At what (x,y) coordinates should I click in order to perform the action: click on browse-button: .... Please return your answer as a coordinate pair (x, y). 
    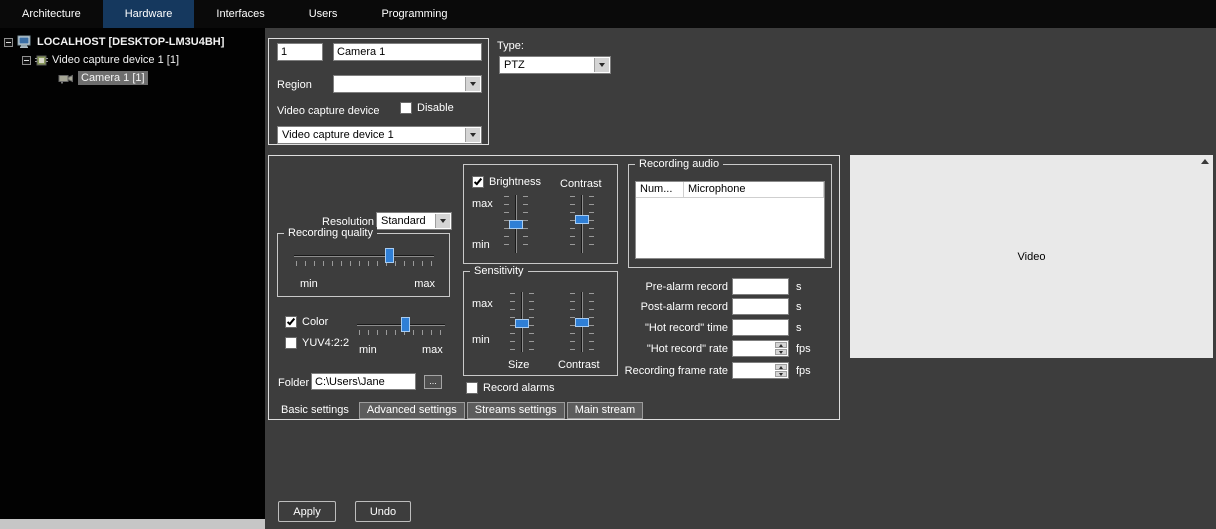
    Looking at the image, I should click on (433, 382).